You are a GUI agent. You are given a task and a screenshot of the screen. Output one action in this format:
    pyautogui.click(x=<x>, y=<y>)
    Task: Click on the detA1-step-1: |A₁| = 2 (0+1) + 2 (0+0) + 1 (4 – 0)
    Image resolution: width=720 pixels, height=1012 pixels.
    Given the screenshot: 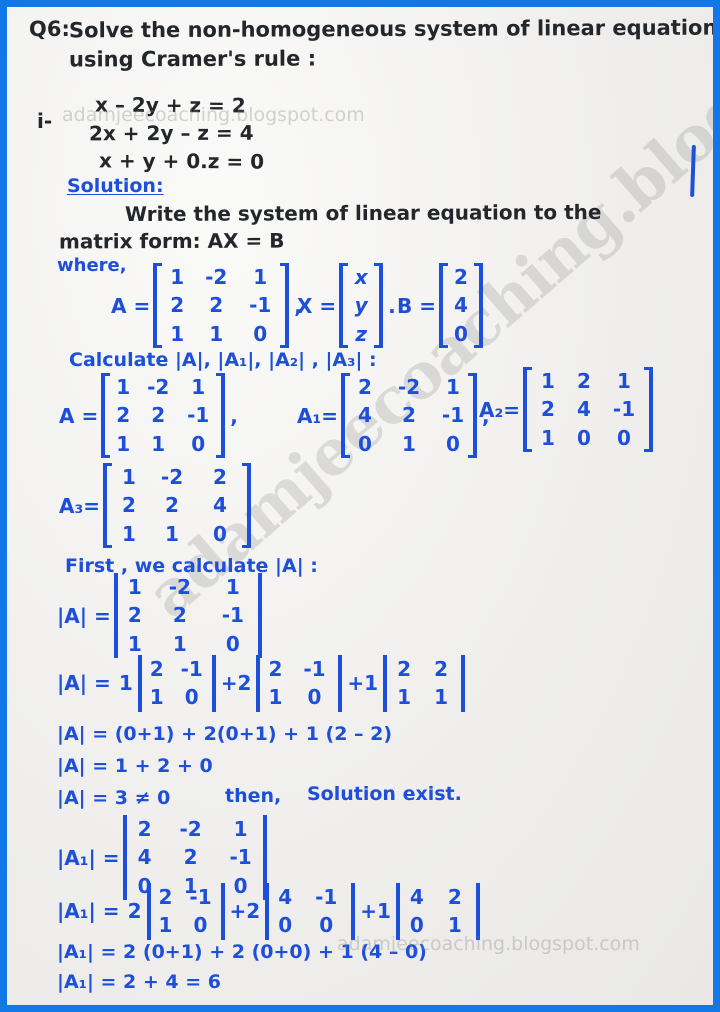 What is the action you would take?
    pyautogui.click(x=242, y=952)
    